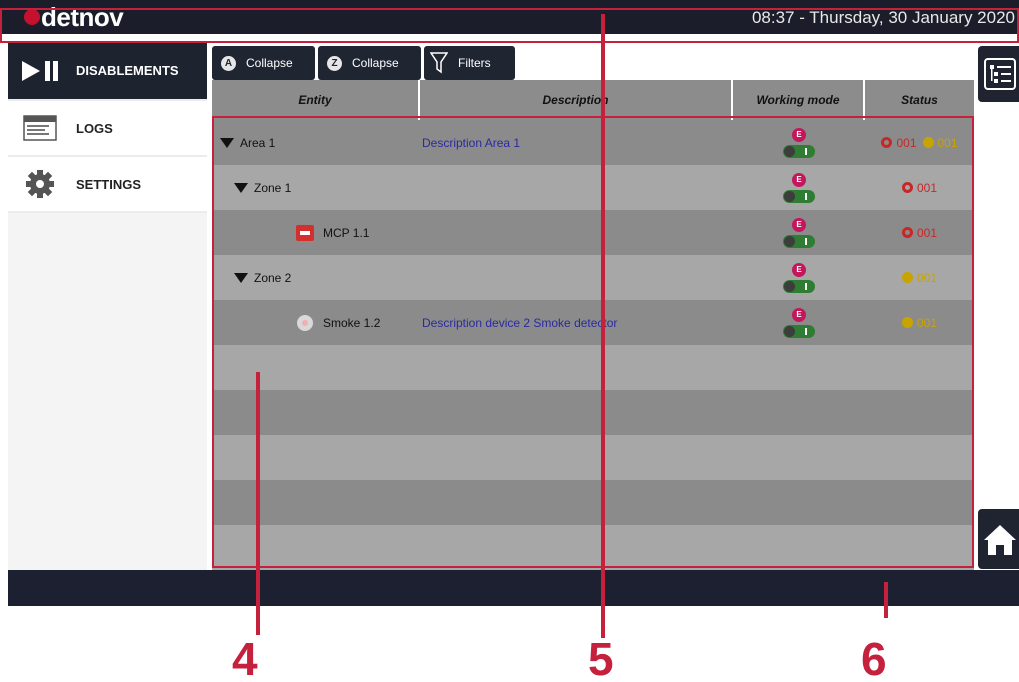 Image resolution: width=1019 pixels, height=682 pixels. What do you see at coordinates (439, 63) in the screenshot?
I see `funnel-icon` at bounding box center [439, 63].